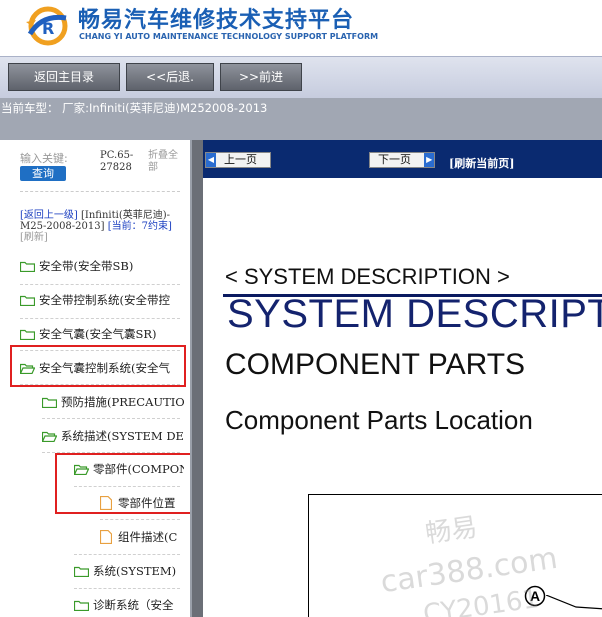  I want to click on keyword-label: 输入关键:, so click(44, 158).